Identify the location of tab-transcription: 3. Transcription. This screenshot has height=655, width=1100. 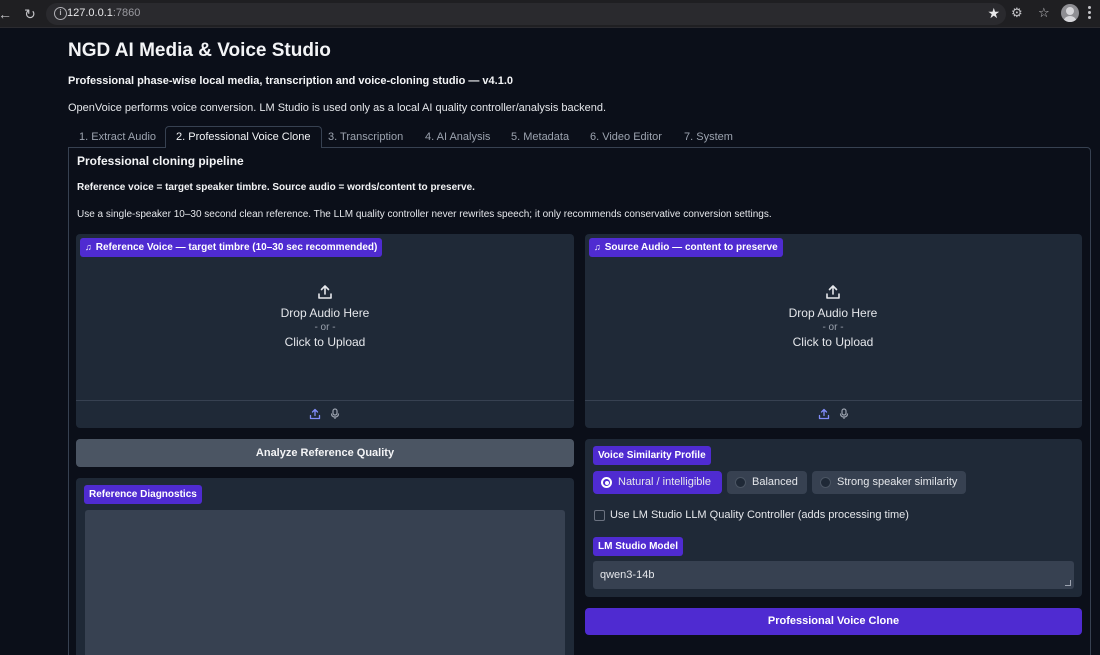
(365, 137).